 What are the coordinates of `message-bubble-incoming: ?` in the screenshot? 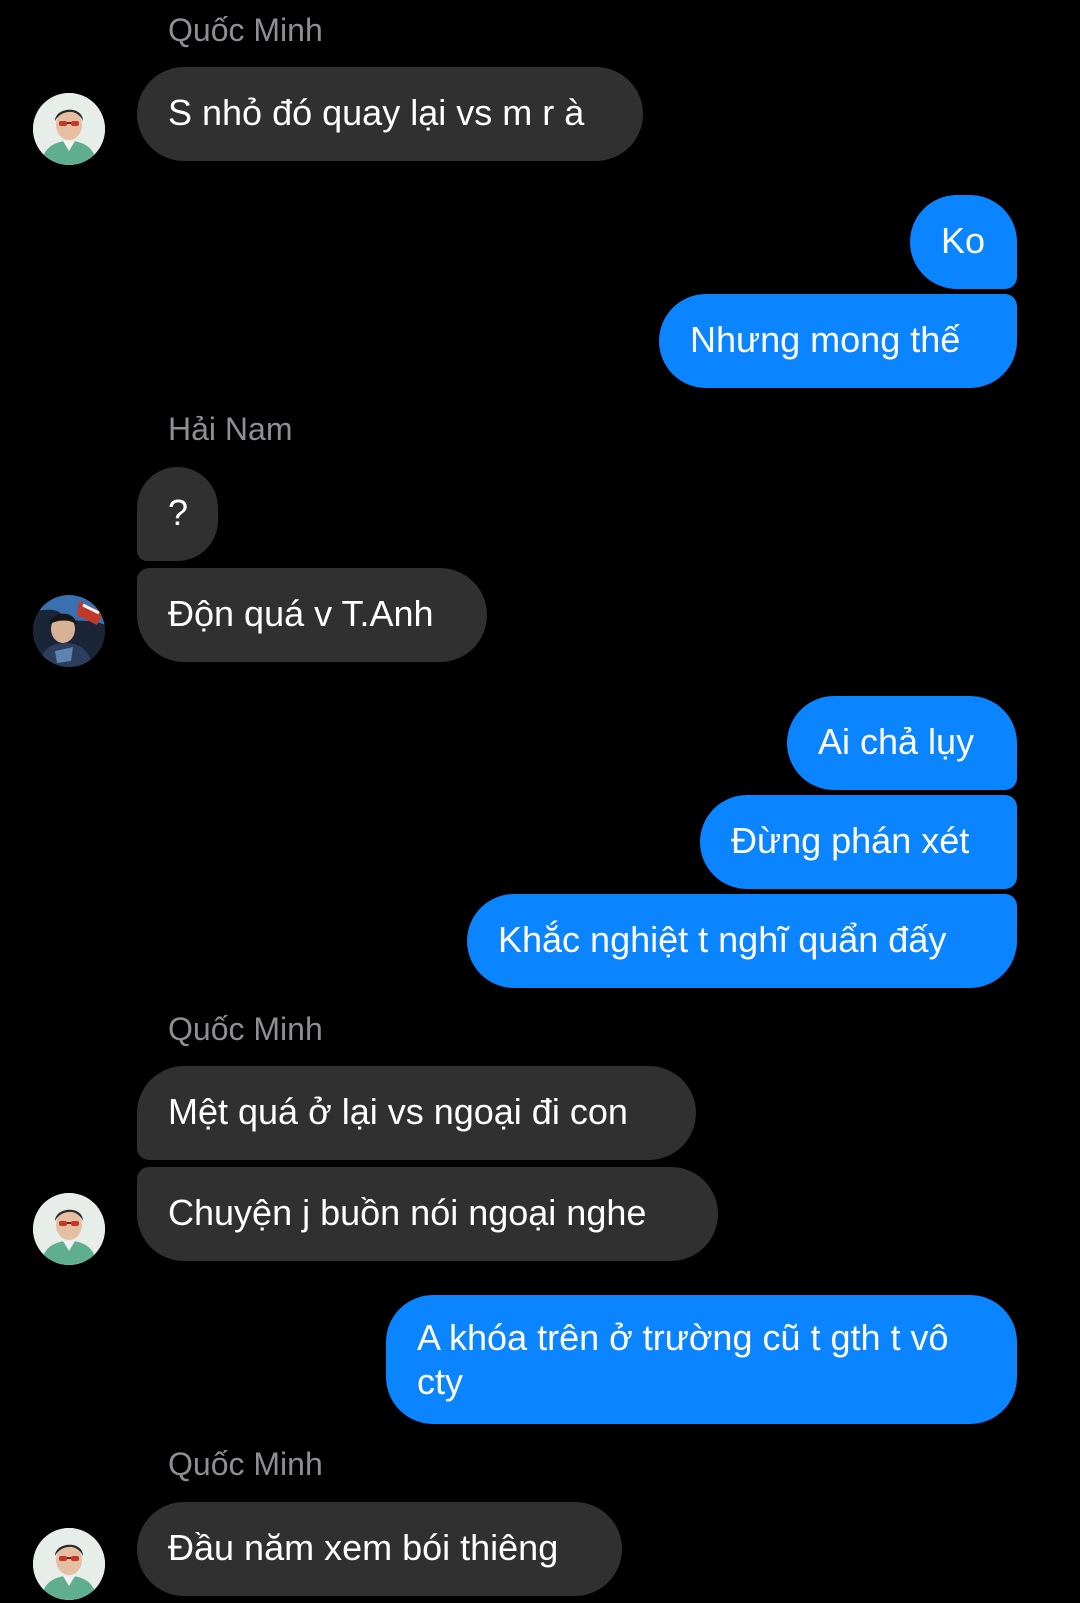 It's located at (177, 514).